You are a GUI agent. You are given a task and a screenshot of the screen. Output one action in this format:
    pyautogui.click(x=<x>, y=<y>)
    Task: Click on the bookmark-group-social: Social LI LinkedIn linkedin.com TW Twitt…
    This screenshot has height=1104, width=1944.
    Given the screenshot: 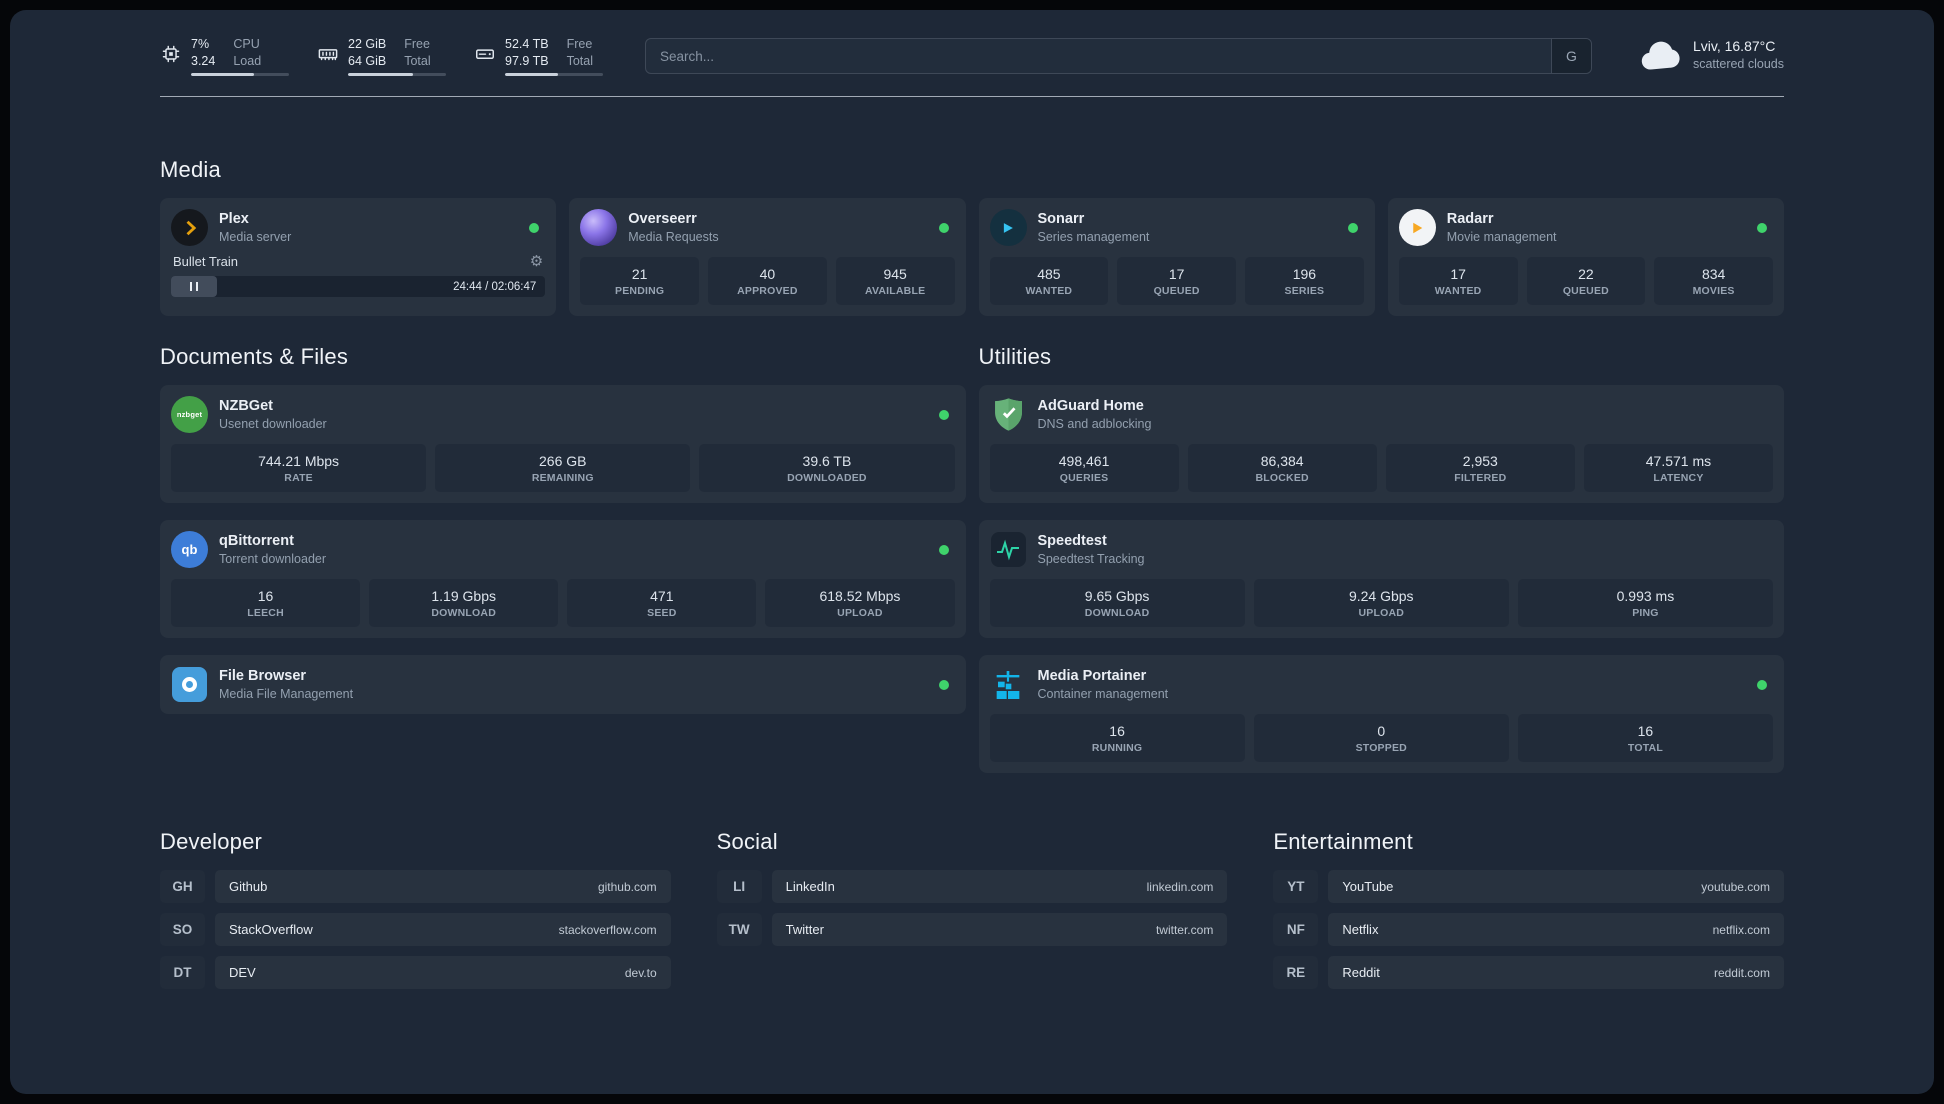 What is the action you would take?
    pyautogui.click(x=972, y=909)
    